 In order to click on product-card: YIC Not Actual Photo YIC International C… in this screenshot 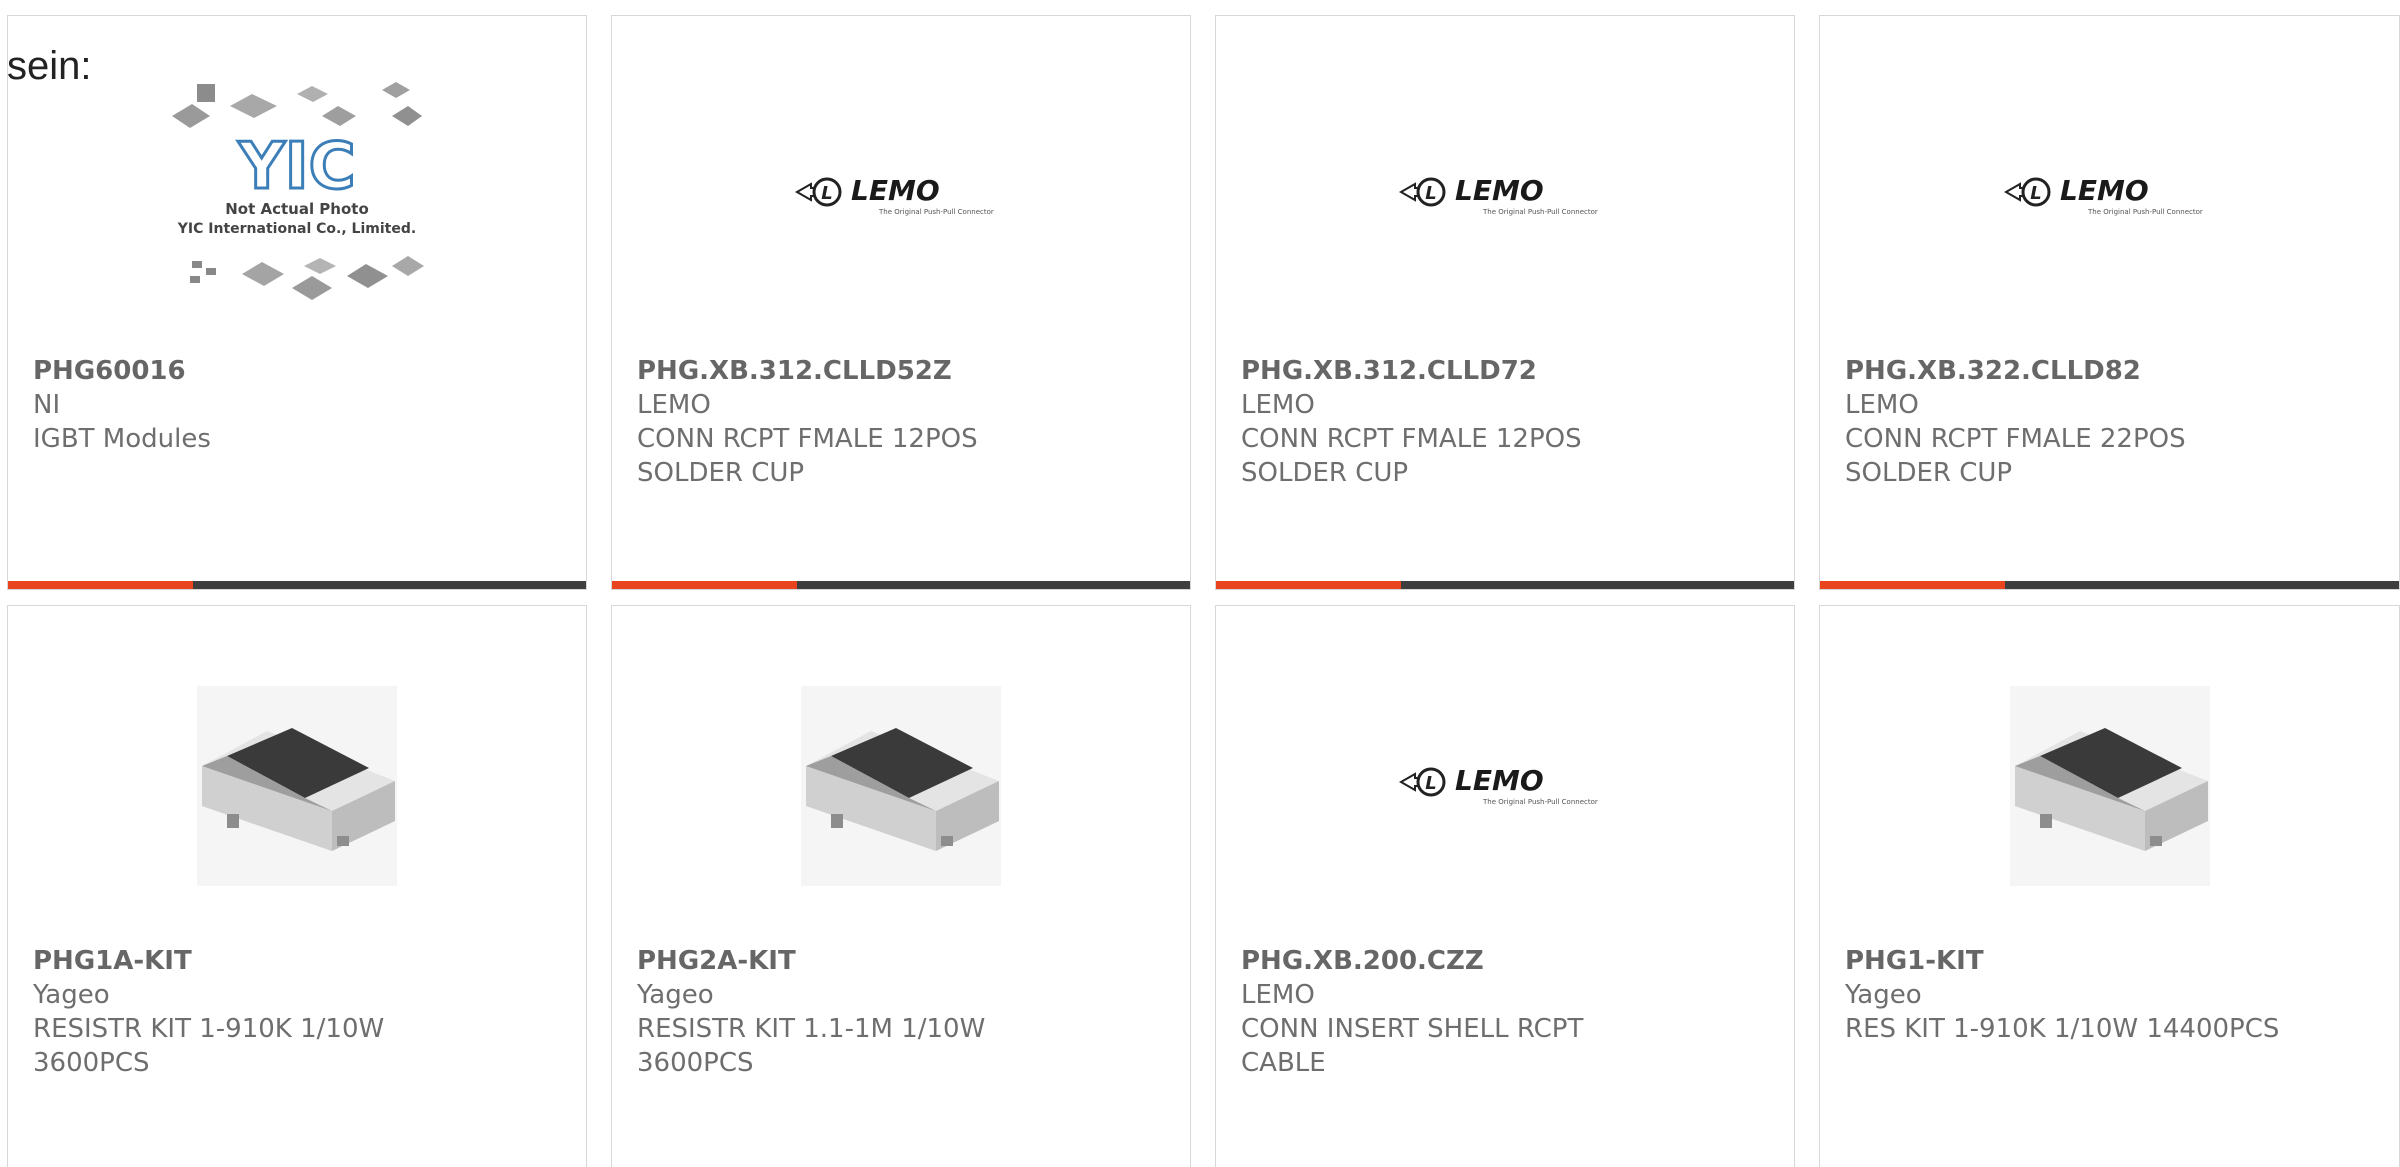, I will do `click(297, 302)`.